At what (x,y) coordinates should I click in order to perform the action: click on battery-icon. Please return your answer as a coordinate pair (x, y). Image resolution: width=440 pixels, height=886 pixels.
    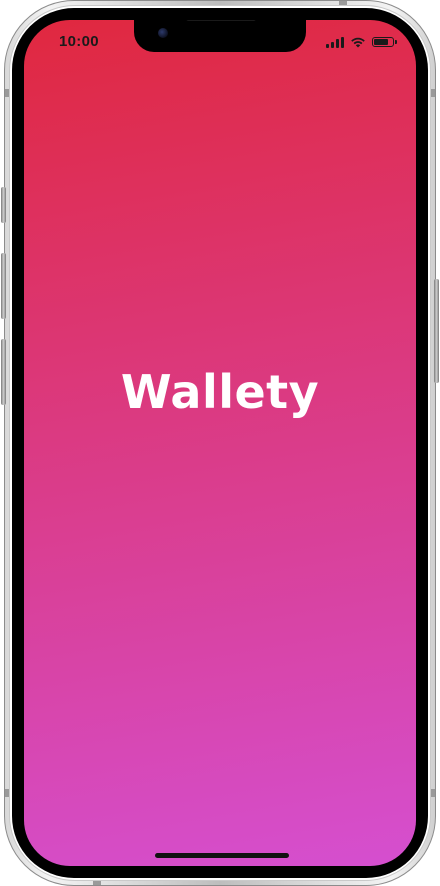
    Looking at the image, I should click on (384, 42).